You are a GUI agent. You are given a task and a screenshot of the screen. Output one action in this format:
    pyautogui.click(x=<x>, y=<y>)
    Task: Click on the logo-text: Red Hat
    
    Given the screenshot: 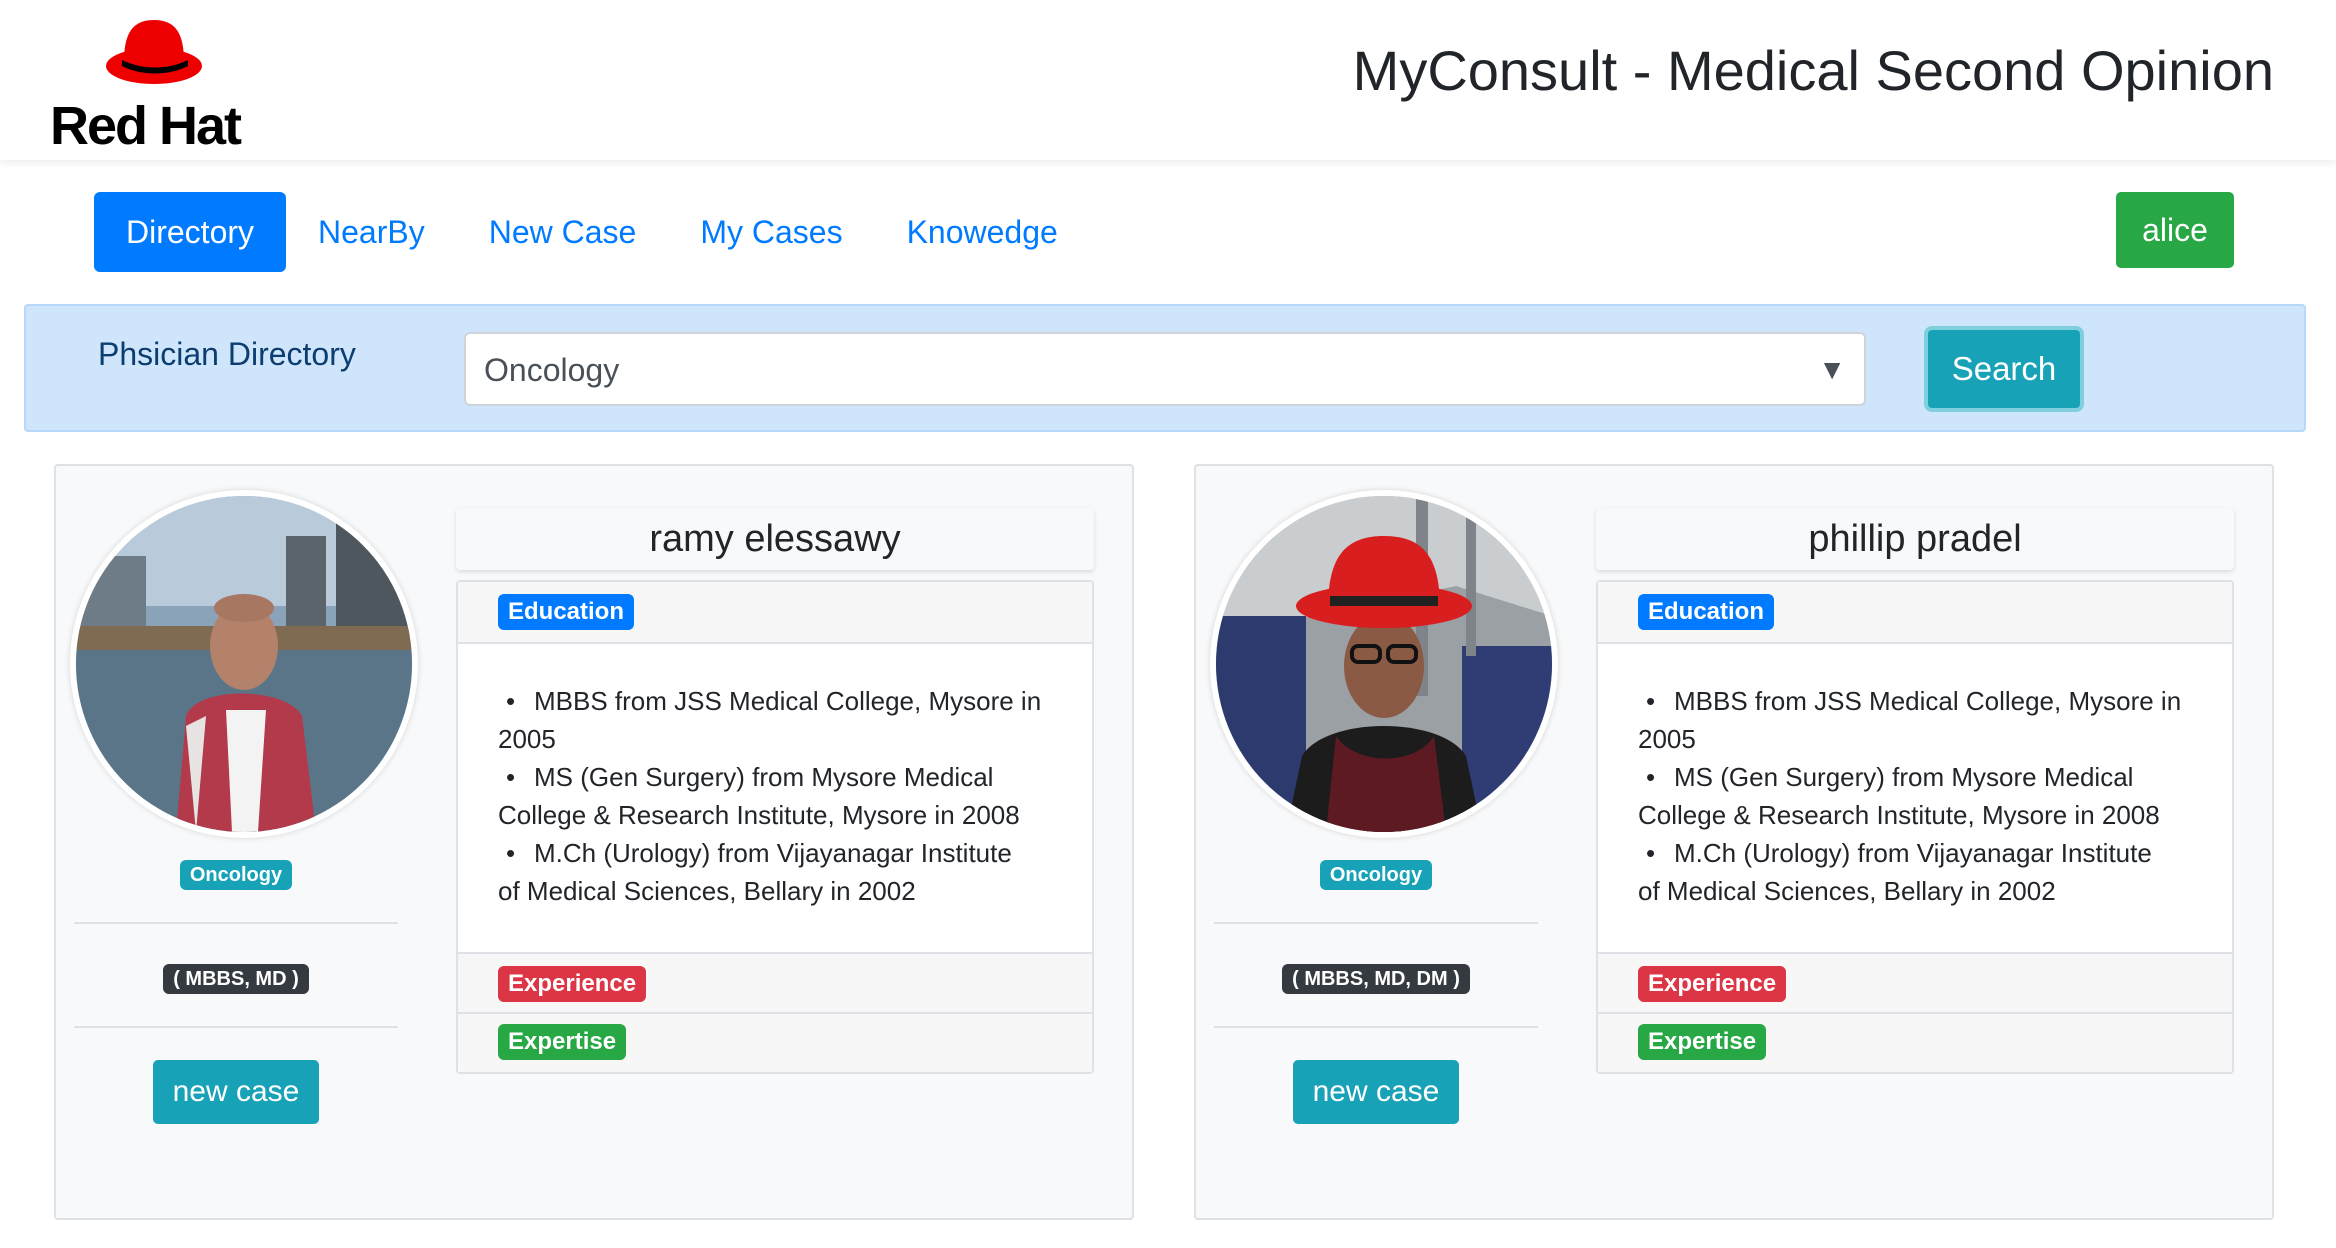 What is the action you would take?
    pyautogui.click(x=146, y=126)
    